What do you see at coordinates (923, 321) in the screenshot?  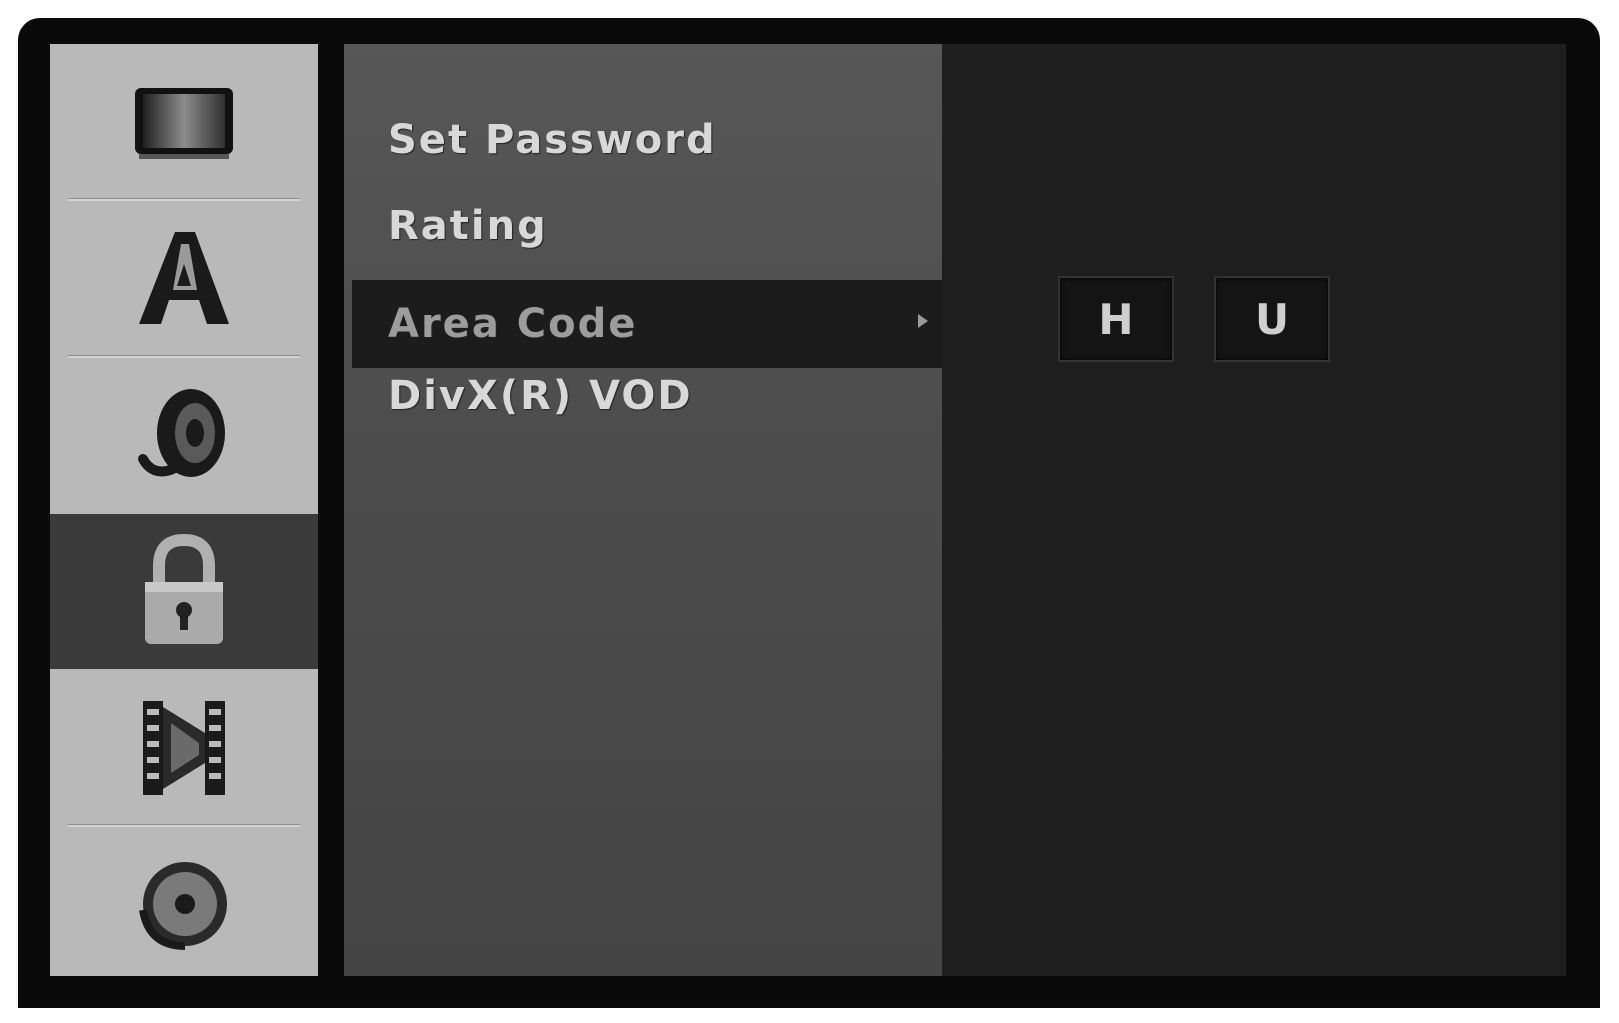 I see `arrow-right-icon` at bounding box center [923, 321].